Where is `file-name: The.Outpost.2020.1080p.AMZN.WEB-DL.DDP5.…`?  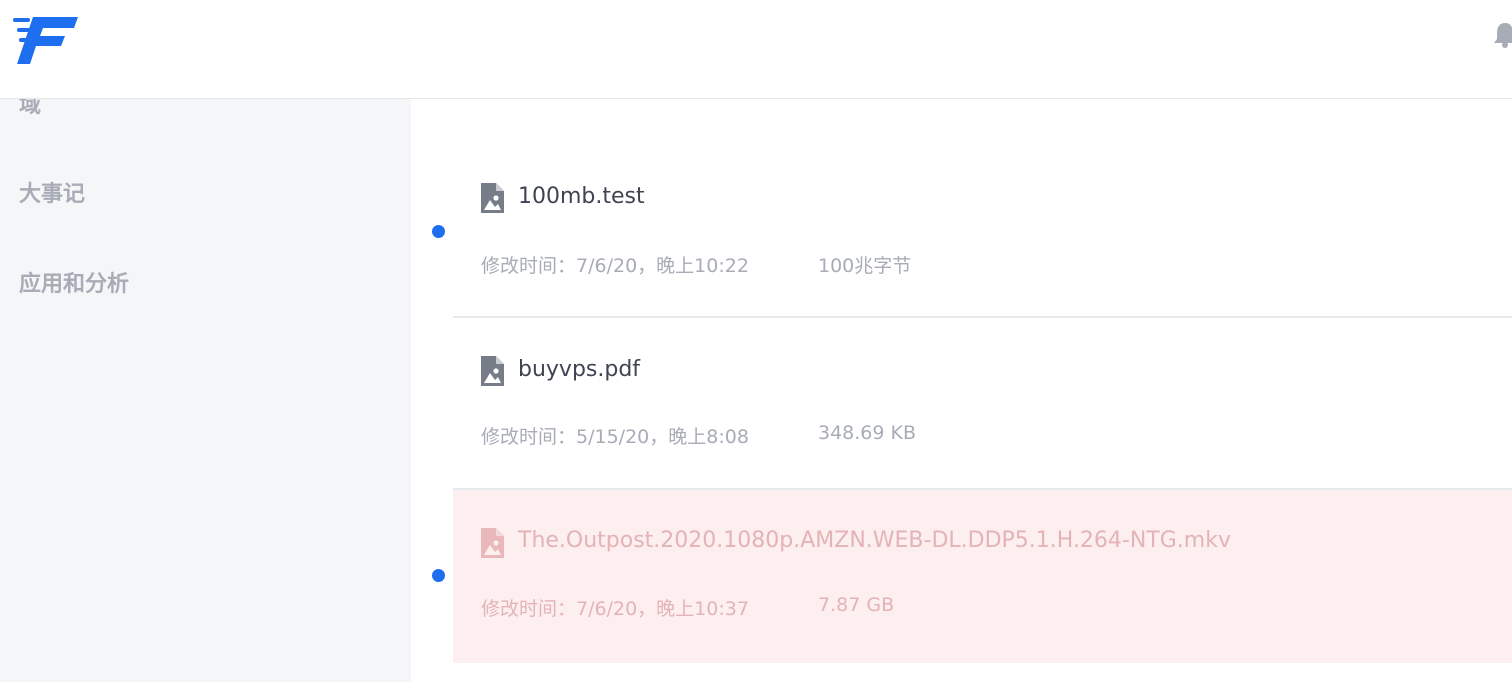 file-name: The.Outpost.2020.1080p.AMZN.WEB-DL.DDP5.… is located at coordinates (874, 540).